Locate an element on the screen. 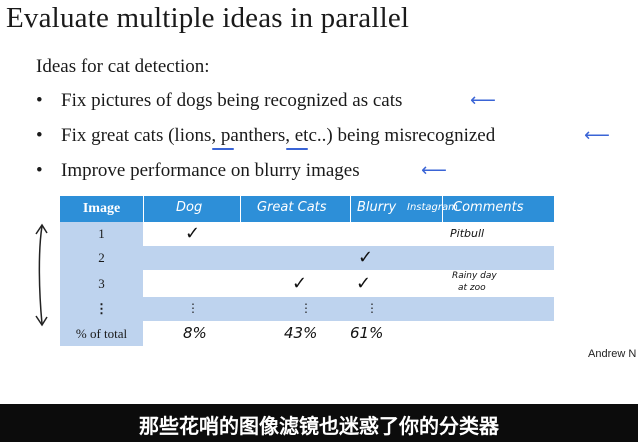 The height and width of the screenshot is (442, 638). bullet-item-blurry: • Improve performance on blurry images is located at coordinates (198, 171).